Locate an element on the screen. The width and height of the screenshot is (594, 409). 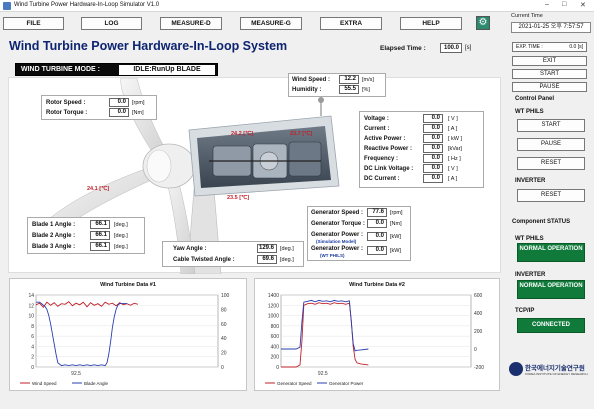
wind-speed-label: Wind Speed : is located at coordinates (311, 80).